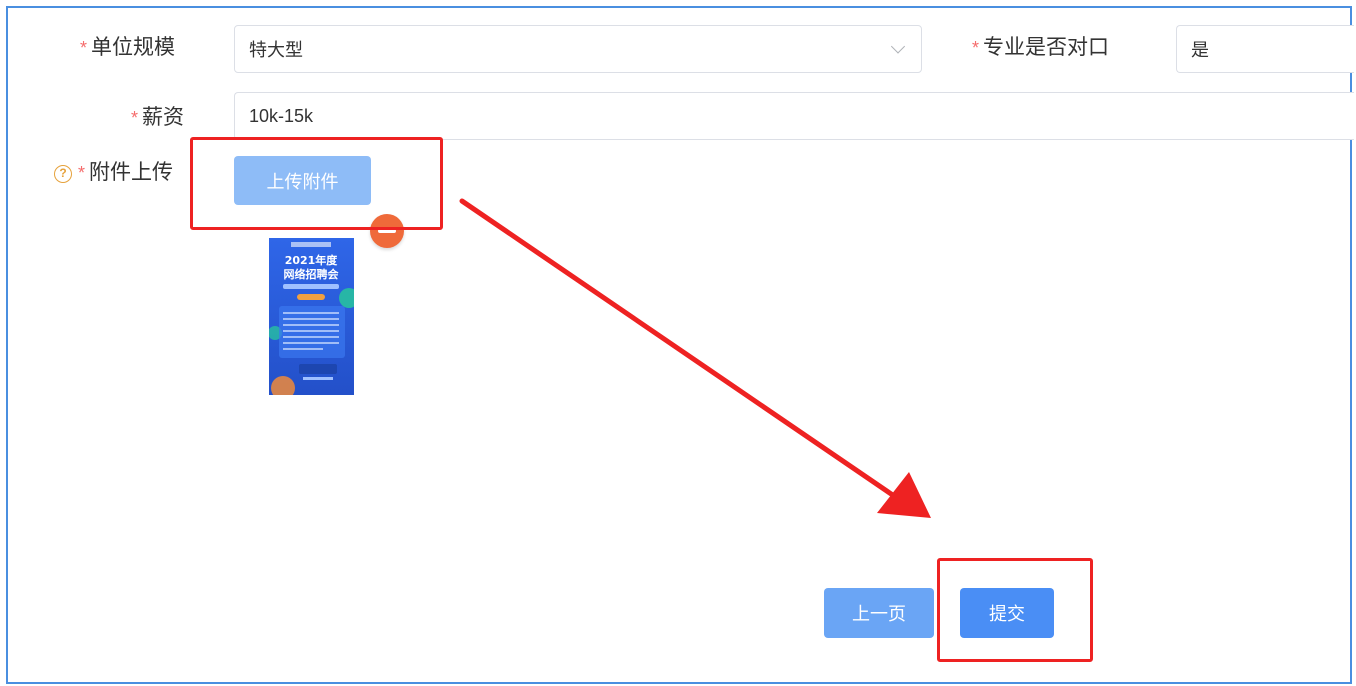  Describe the element at coordinates (387, 231) in the screenshot. I see `minus-circle-icon` at that location.